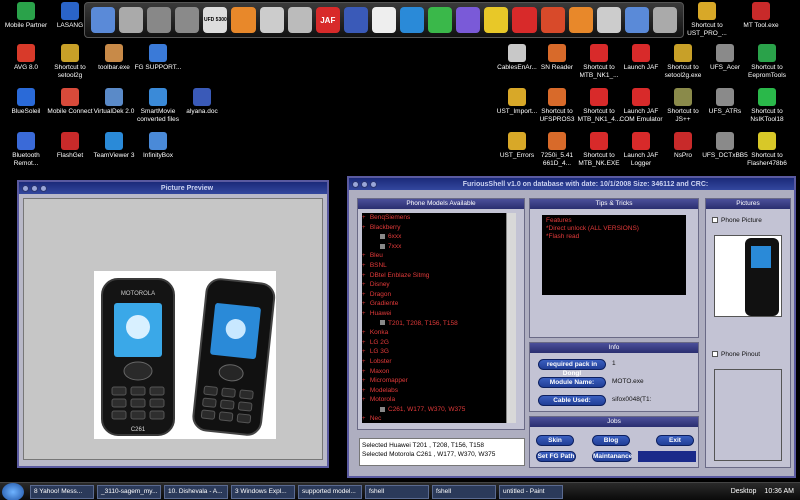 The height and width of the screenshot is (500, 800). I want to click on phone-tool-icon, so click(159, 20).